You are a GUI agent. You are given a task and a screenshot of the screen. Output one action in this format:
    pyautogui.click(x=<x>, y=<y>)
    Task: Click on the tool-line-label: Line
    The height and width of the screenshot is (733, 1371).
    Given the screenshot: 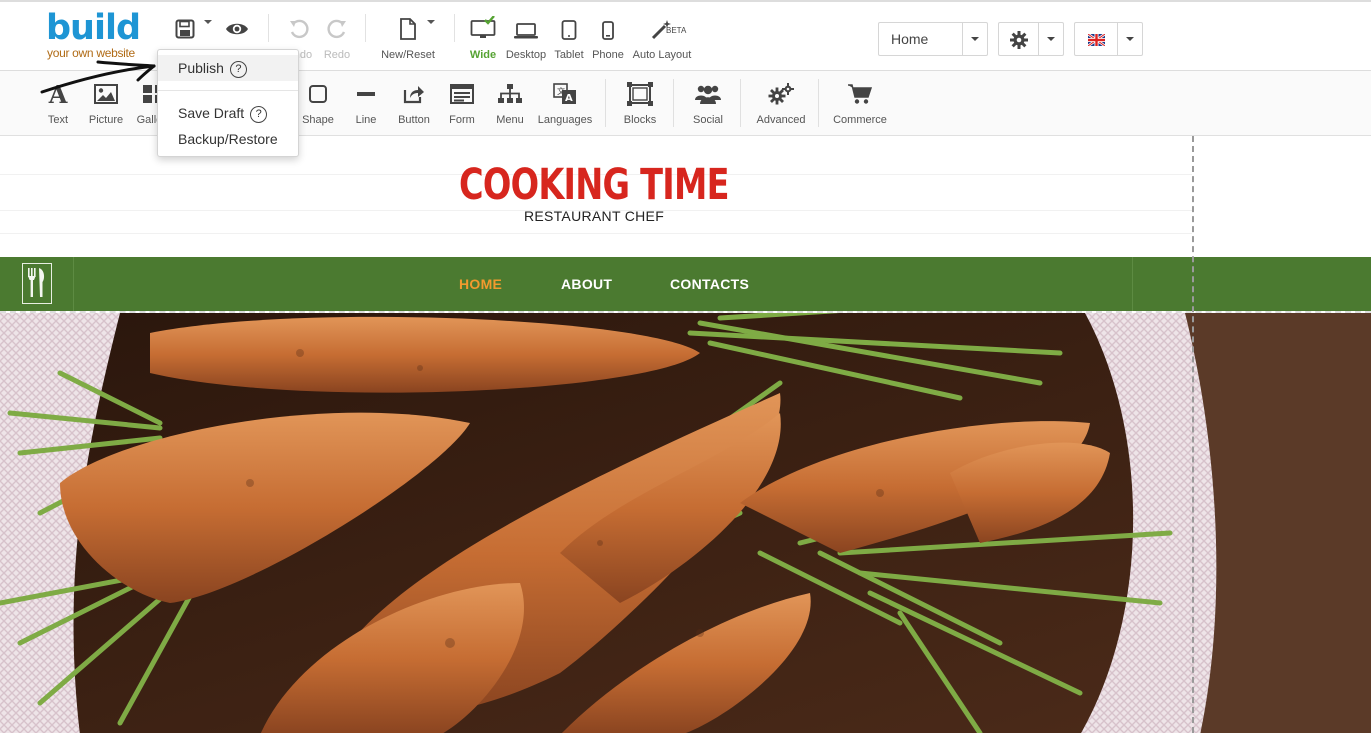 What is the action you would take?
    pyautogui.click(x=366, y=120)
    